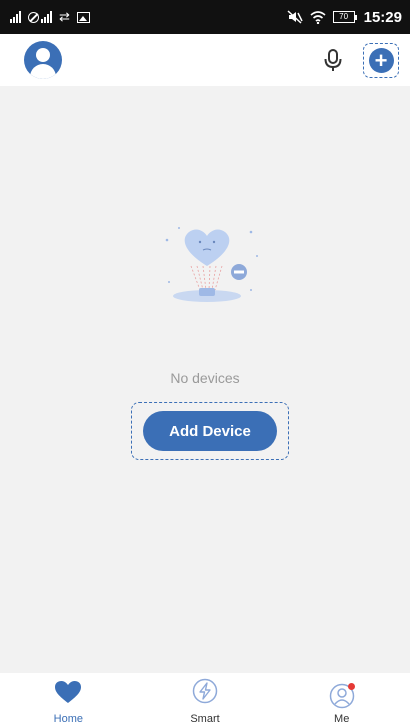  I want to click on nav-item-me: Me, so click(341, 700).